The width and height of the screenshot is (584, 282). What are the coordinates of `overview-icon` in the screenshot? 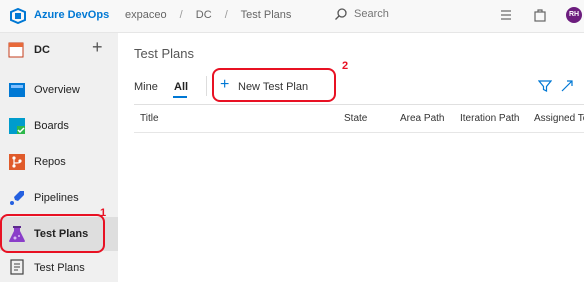 It's located at (17, 90).